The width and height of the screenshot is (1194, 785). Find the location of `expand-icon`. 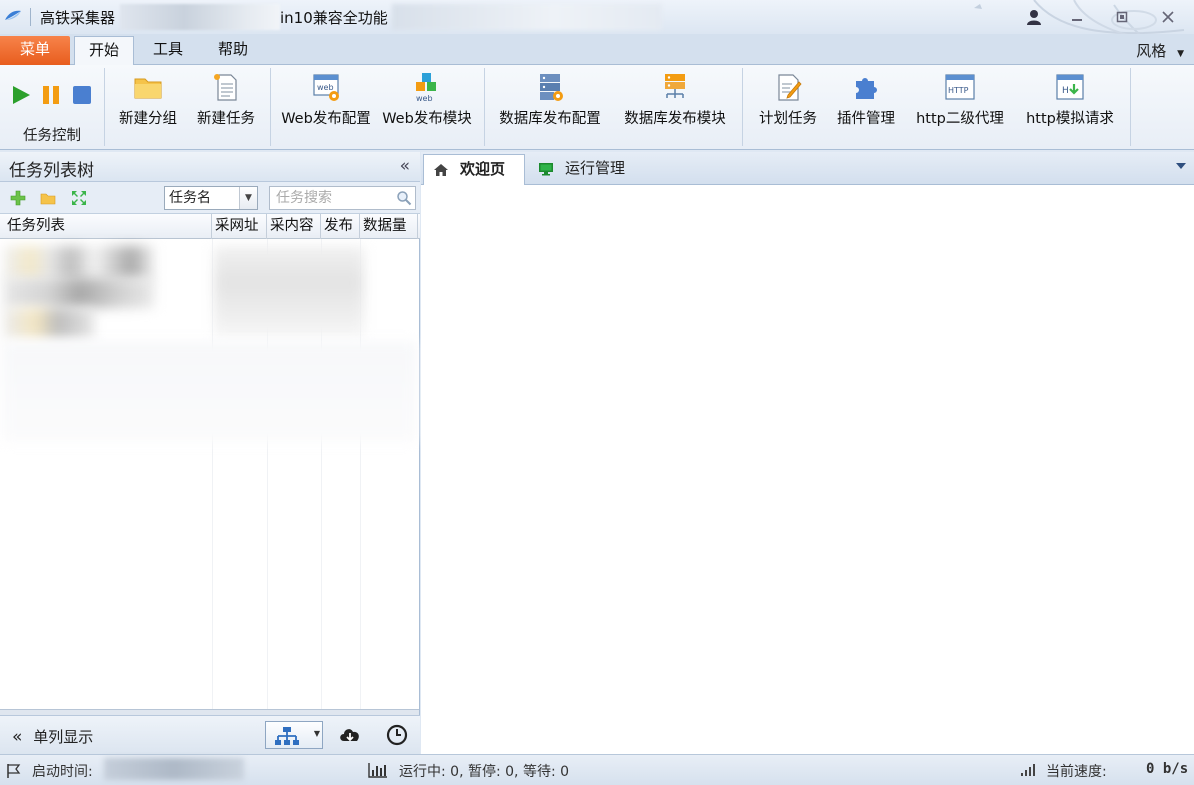

expand-icon is located at coordinates (79, 198).